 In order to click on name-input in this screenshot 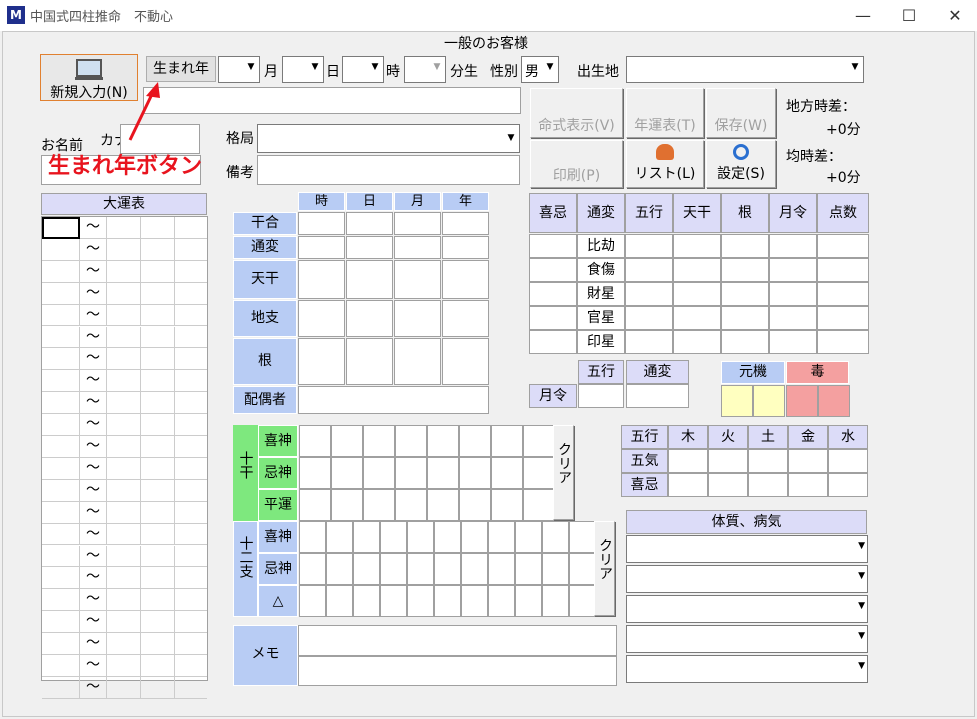, I will do `click(332, 100)`.